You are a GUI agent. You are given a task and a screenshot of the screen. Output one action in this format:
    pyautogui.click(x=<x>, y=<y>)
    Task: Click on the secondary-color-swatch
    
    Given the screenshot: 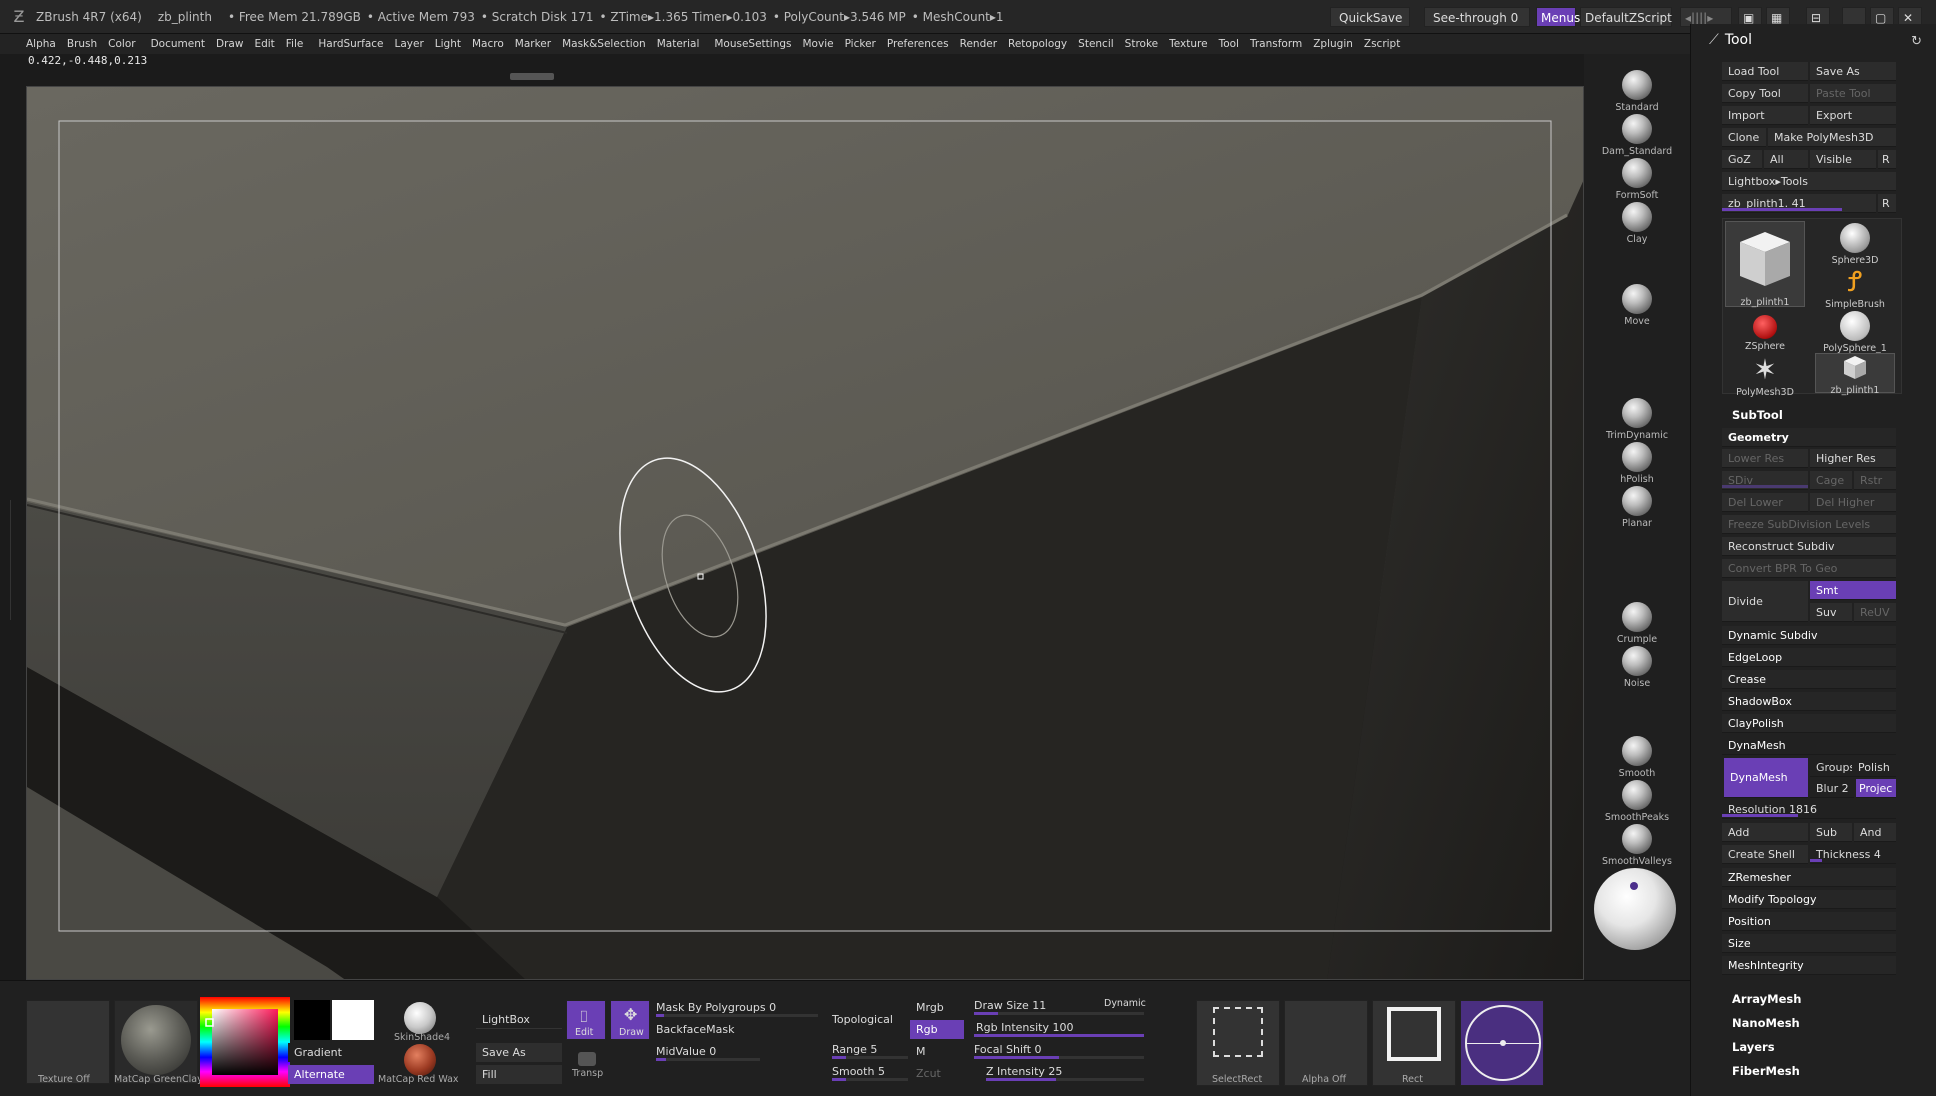 What is the action you would take?
    pyautogui.click(x=312, y=1020)
    